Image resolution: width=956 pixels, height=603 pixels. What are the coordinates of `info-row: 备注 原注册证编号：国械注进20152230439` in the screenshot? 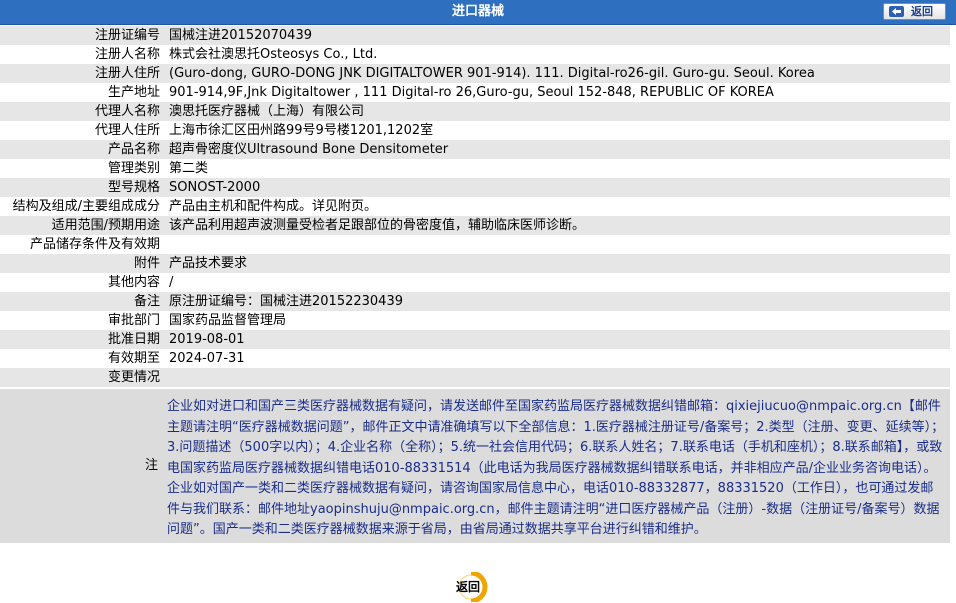 It's located at (475, 301).